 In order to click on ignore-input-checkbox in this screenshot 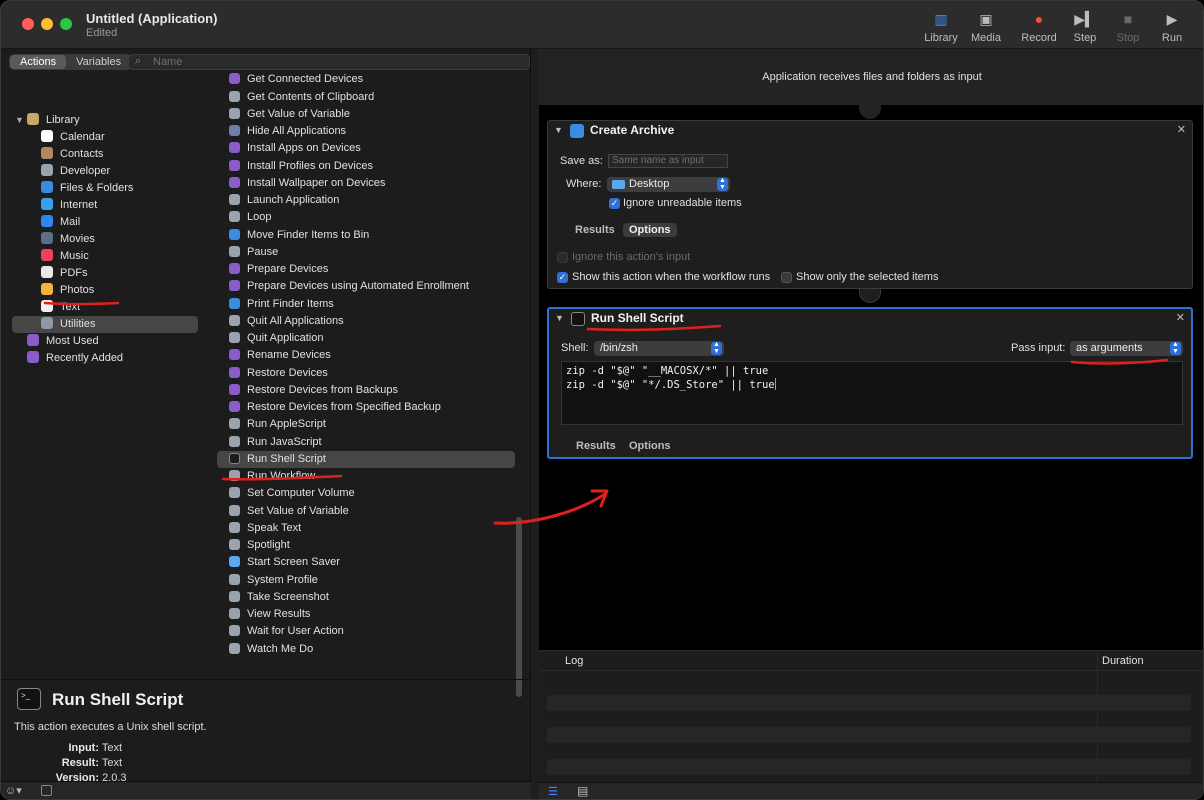, I will do `click(562, 257)`.